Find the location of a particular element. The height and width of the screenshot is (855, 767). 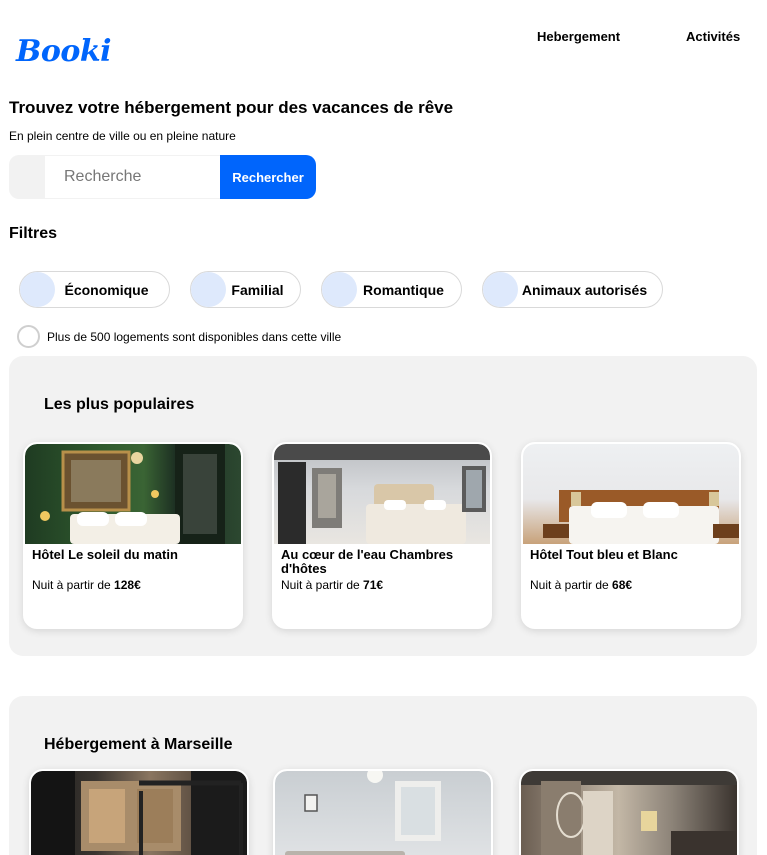

hotel-price: Nuit à partir de 128€ is located at coordinates (86, 585).